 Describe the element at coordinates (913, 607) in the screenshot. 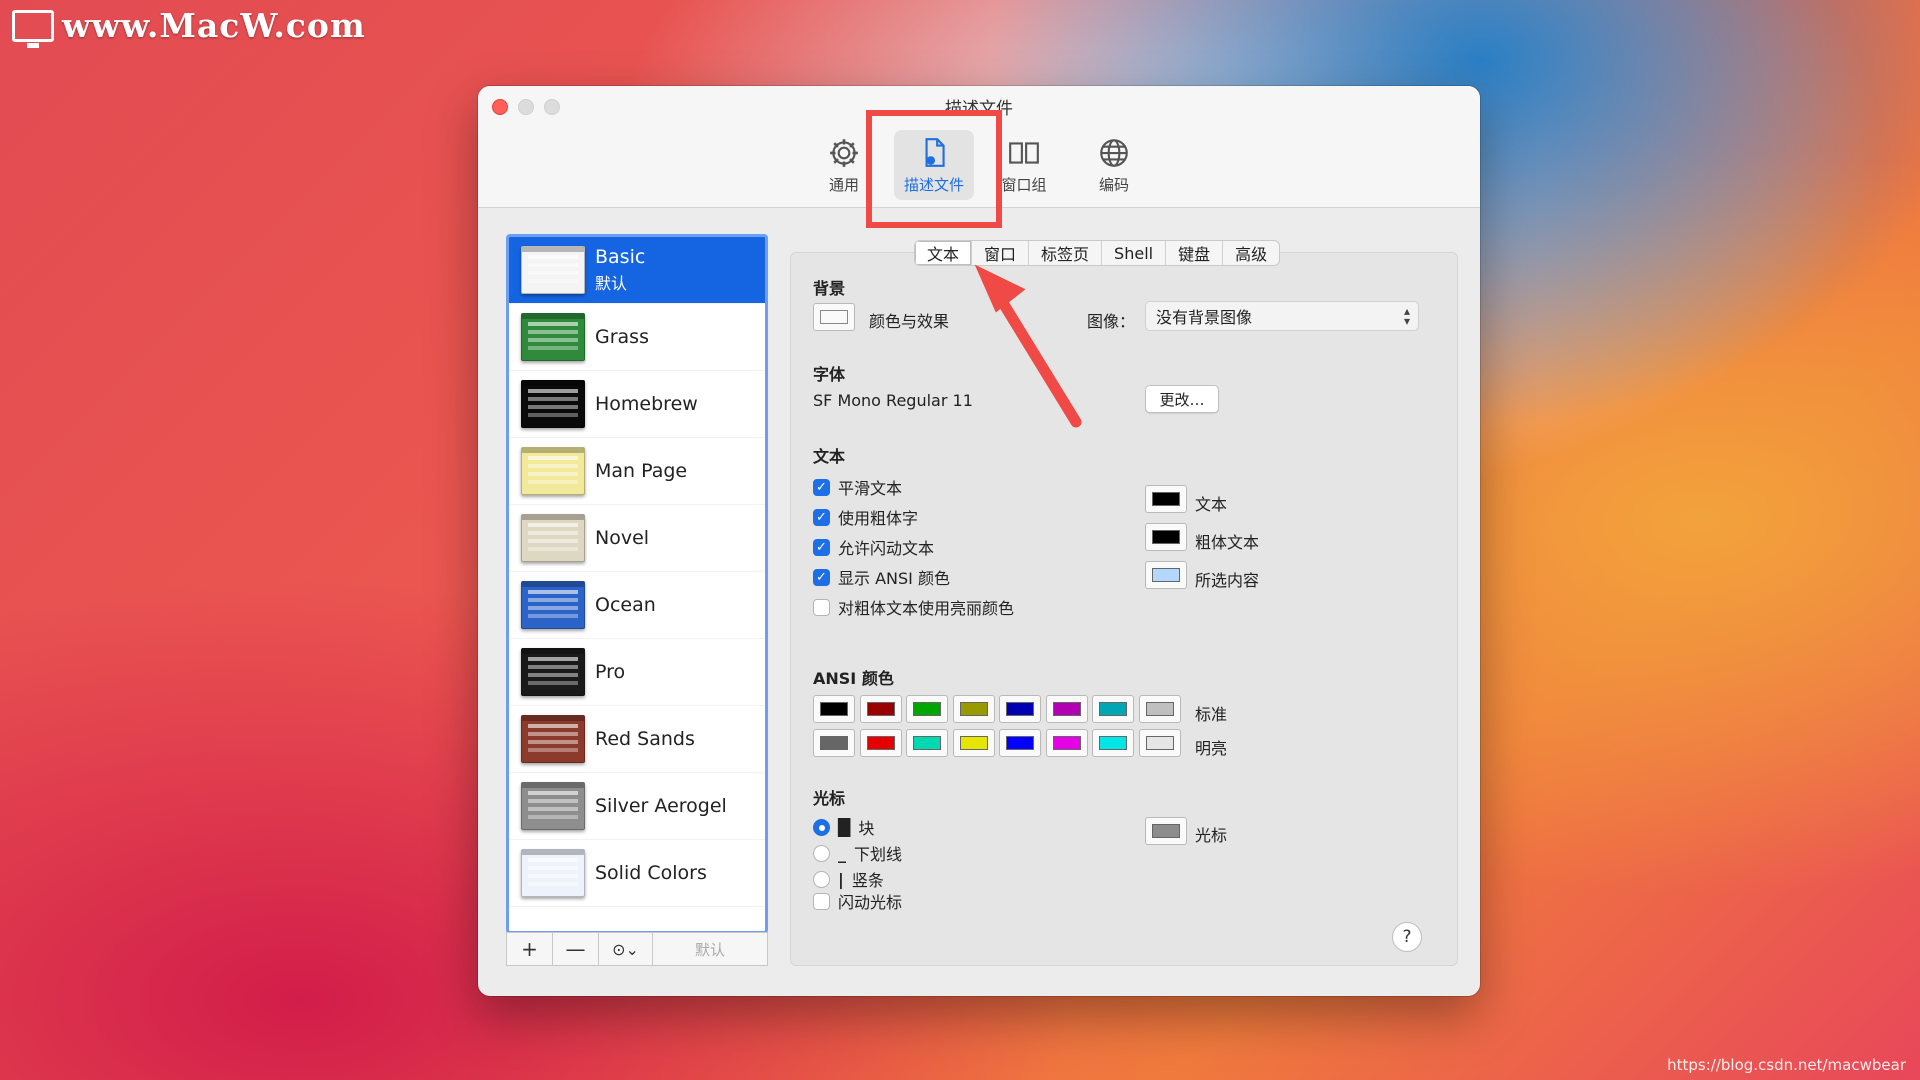

I see `text-option-checkbox: 对粗体文本使用亮丽颜色` at that location.